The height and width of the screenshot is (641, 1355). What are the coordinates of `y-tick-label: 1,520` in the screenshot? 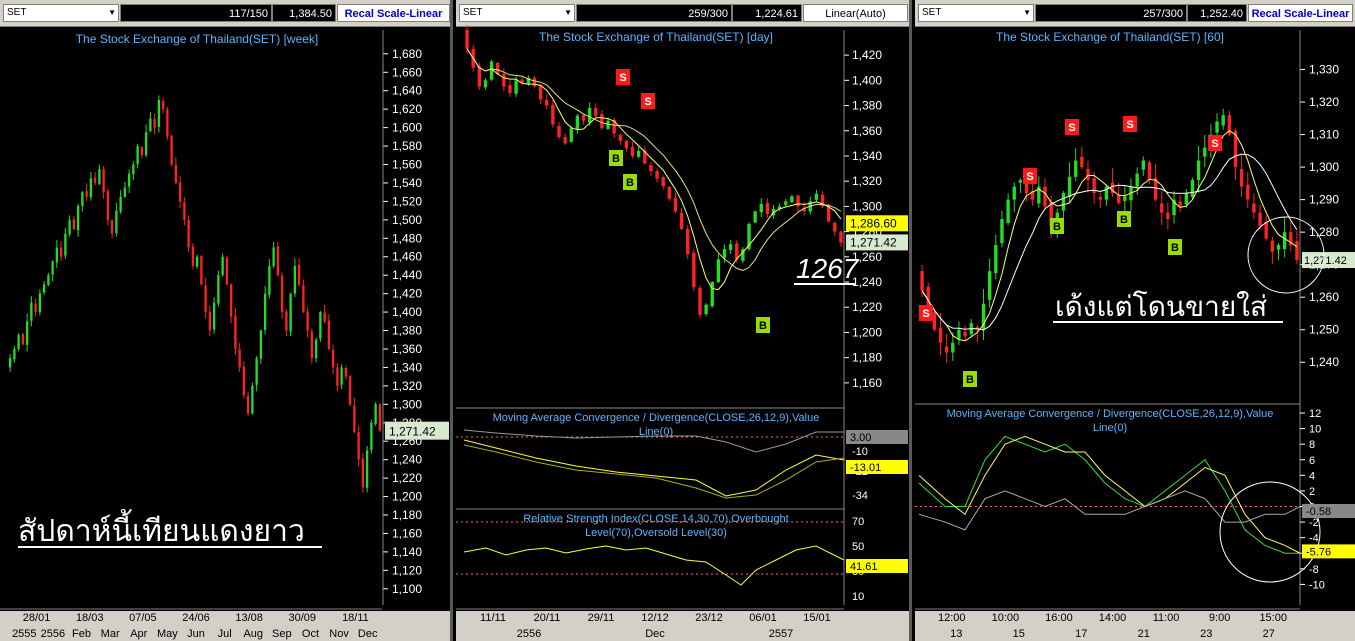 It's located at (407, 201).